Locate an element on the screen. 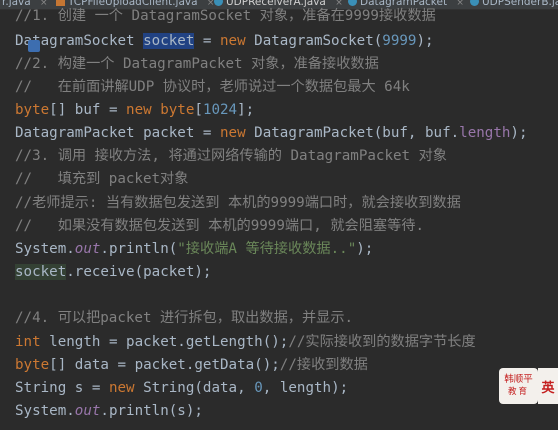 This screenshot has width=558, height=430. watermark: 韩顺平 教育 英 is located at coordinates (528, 386).